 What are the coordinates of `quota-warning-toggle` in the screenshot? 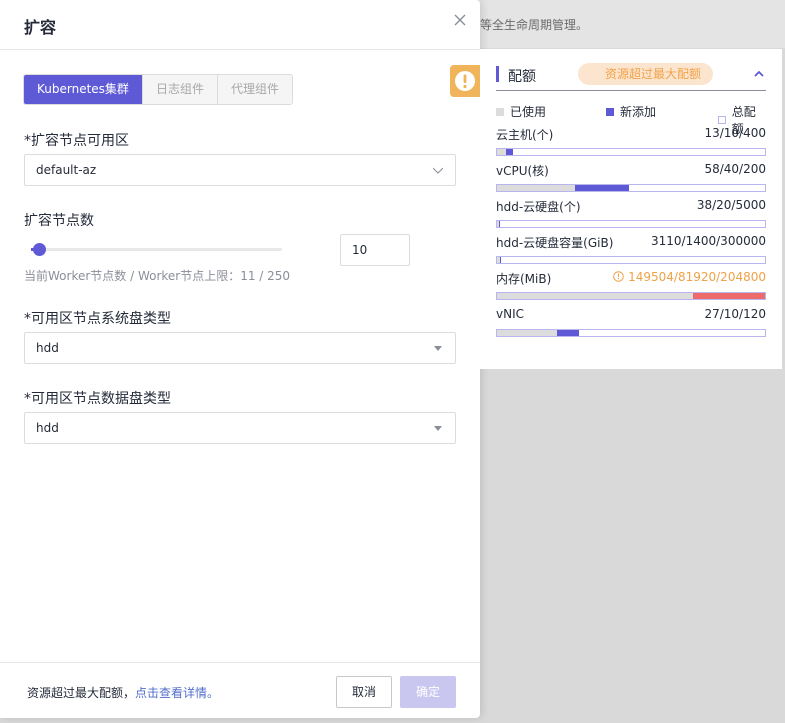 It's located at (465, 81).